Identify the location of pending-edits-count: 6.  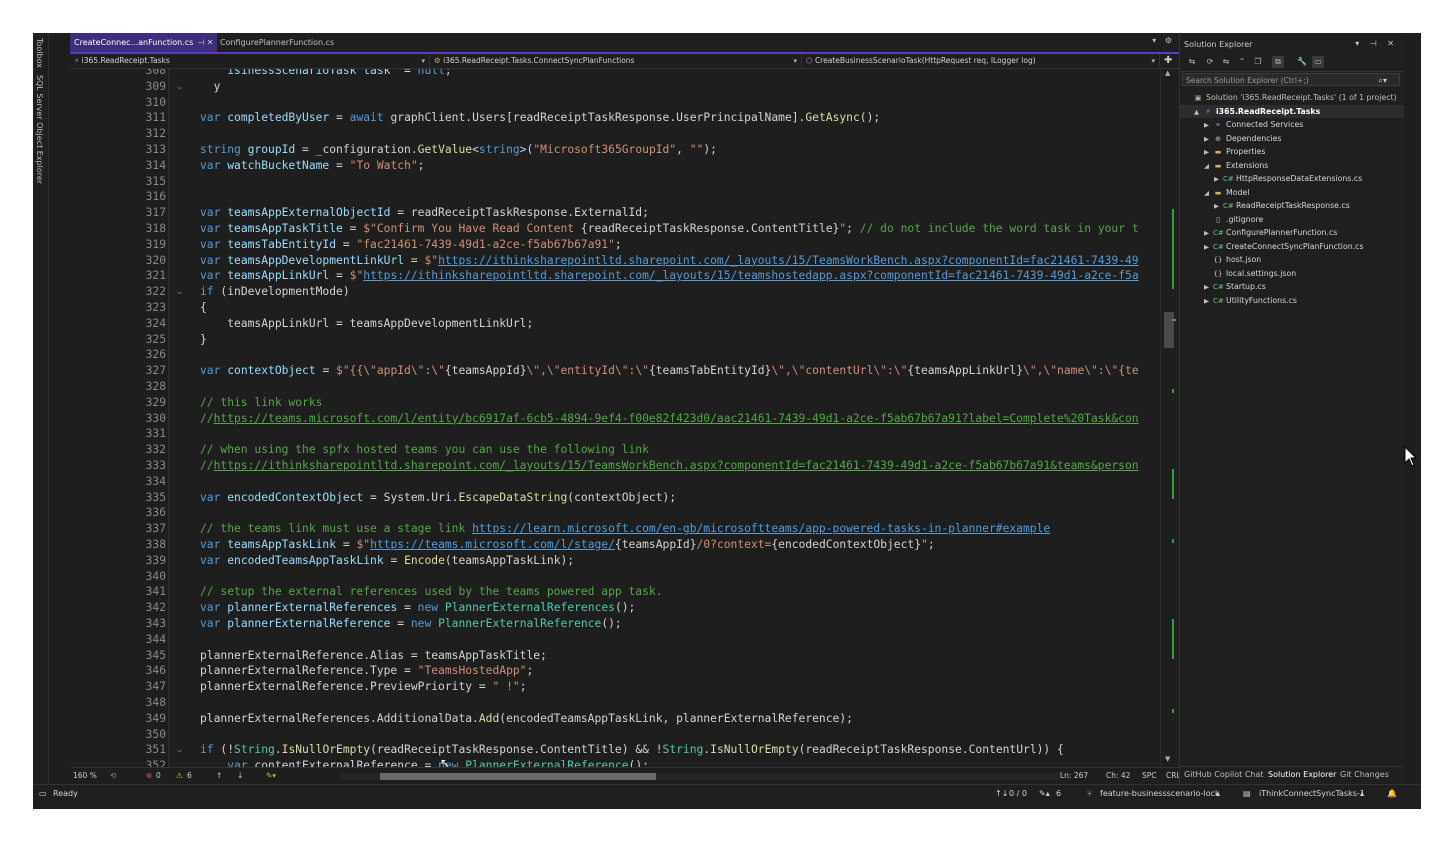
(1058, 793).